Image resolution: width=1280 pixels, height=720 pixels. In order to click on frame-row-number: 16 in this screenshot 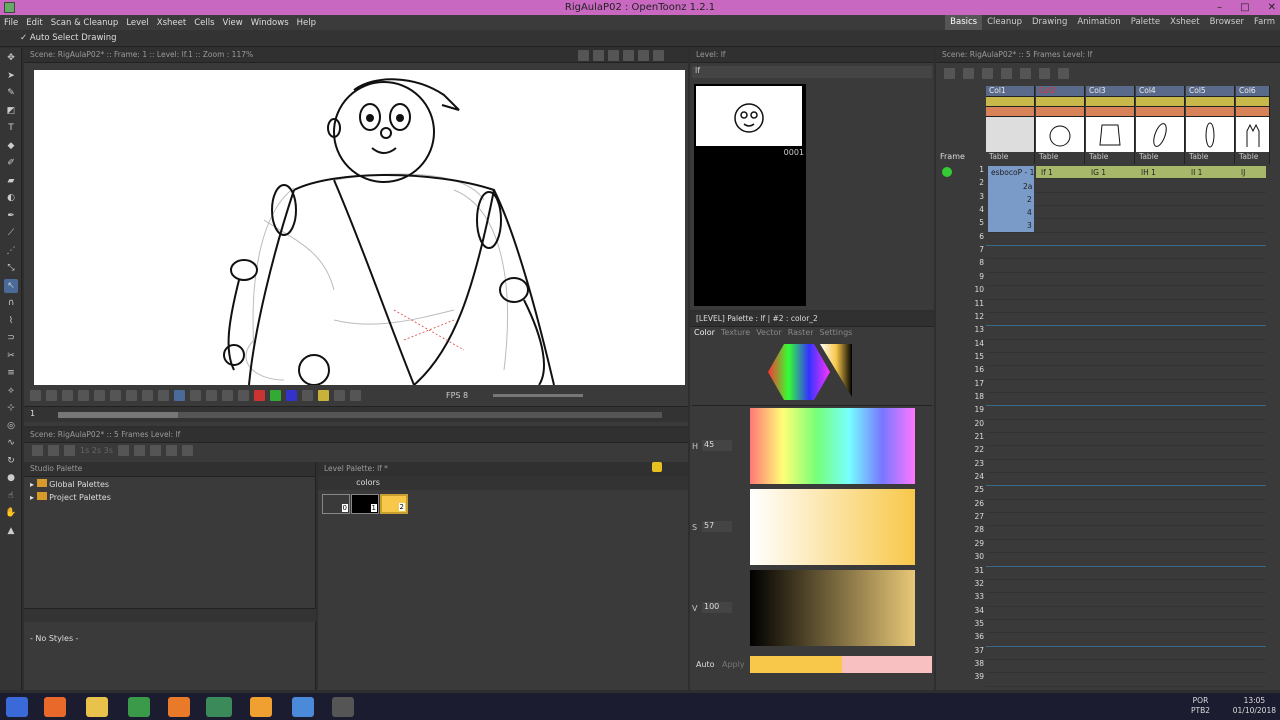, I will do `click(971, 371)`.